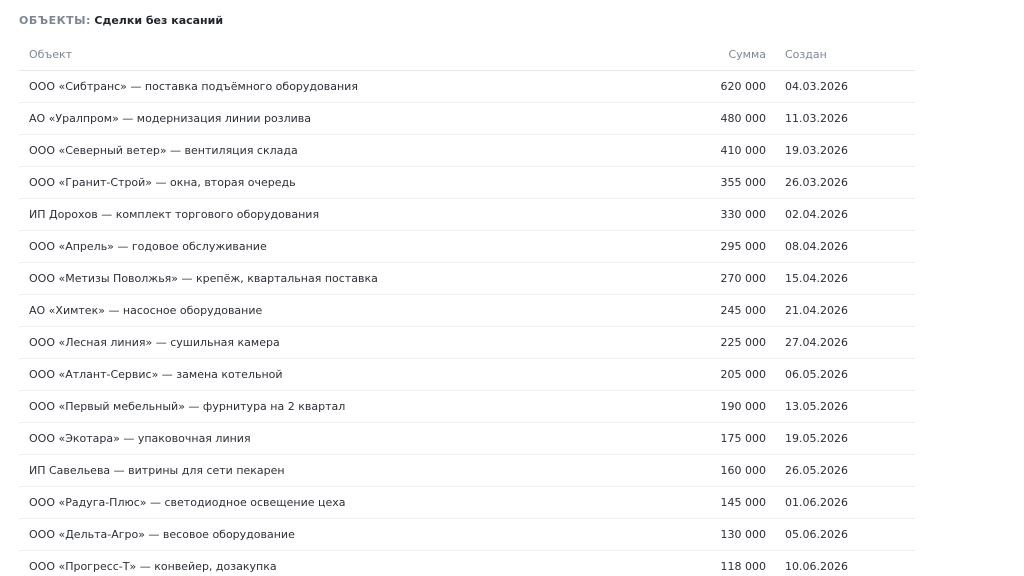 This screenshot has width=1024, height=576. I want to click on cell-created: 19.03.2026, so click(816, 150).